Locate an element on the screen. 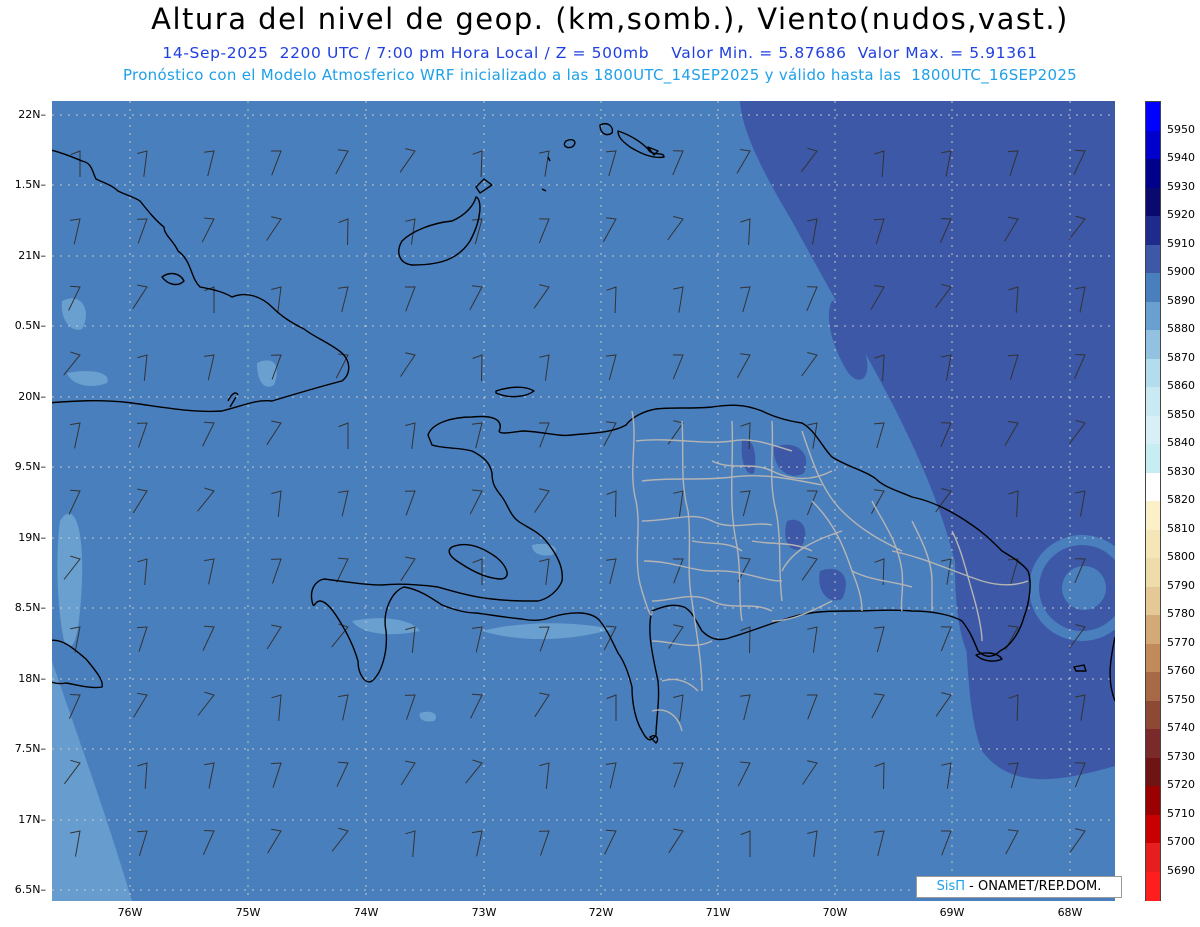 This screenshot has width=1200, height=927. colorbar-label: 5790 is located at coordinates (1181, 585).